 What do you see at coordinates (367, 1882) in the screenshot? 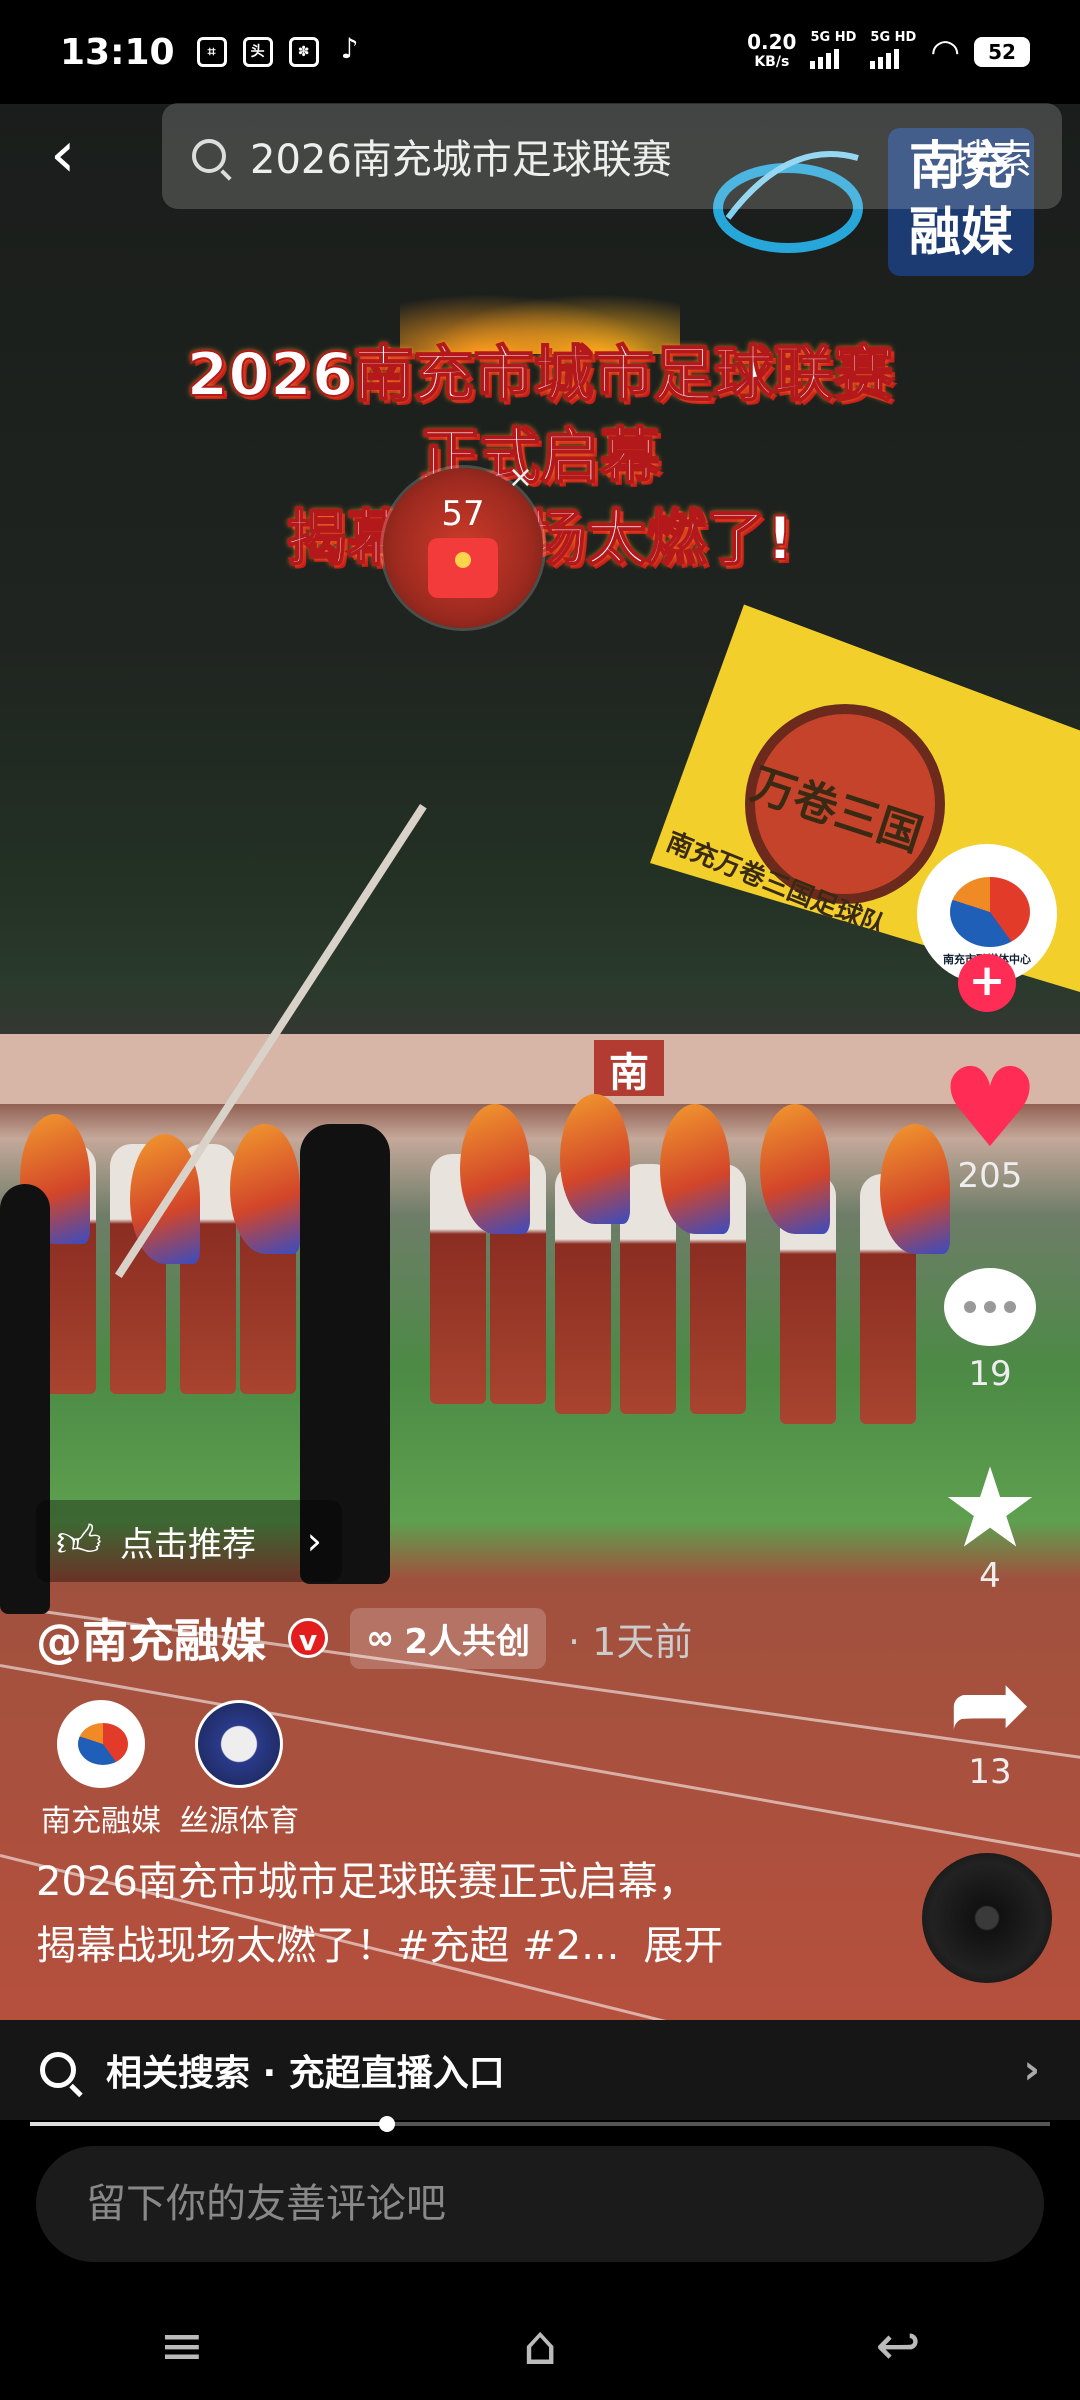
I see `description-line-1: 2026南充市城市足球联赛正式启幕，` at bounding box center [367, 1882].